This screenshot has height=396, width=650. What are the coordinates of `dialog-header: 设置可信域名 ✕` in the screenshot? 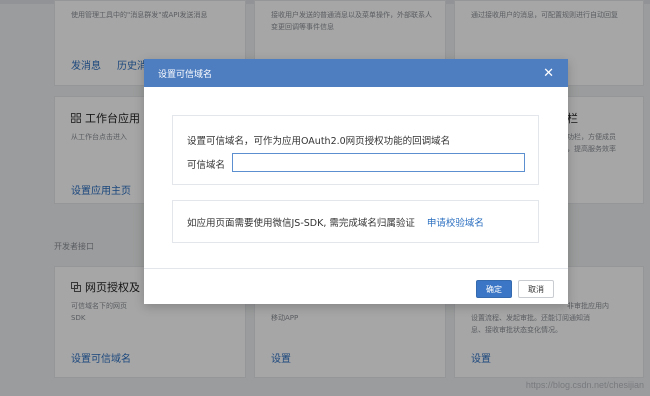 It's located at (356, 73).